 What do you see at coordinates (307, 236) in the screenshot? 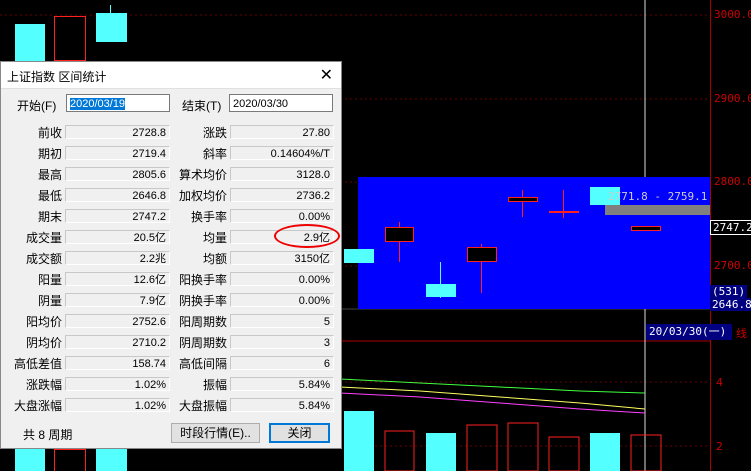
I see `highlight-circle` at bounding box center [307, 236].